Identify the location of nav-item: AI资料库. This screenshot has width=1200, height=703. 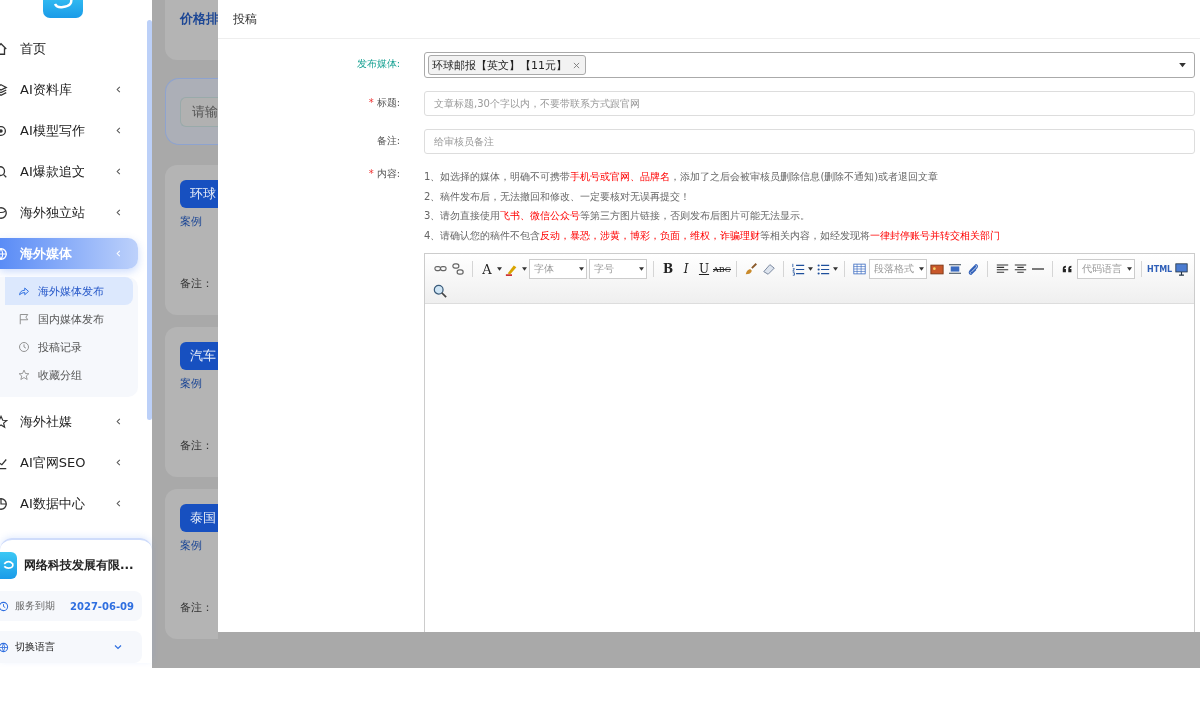
(66, 89).